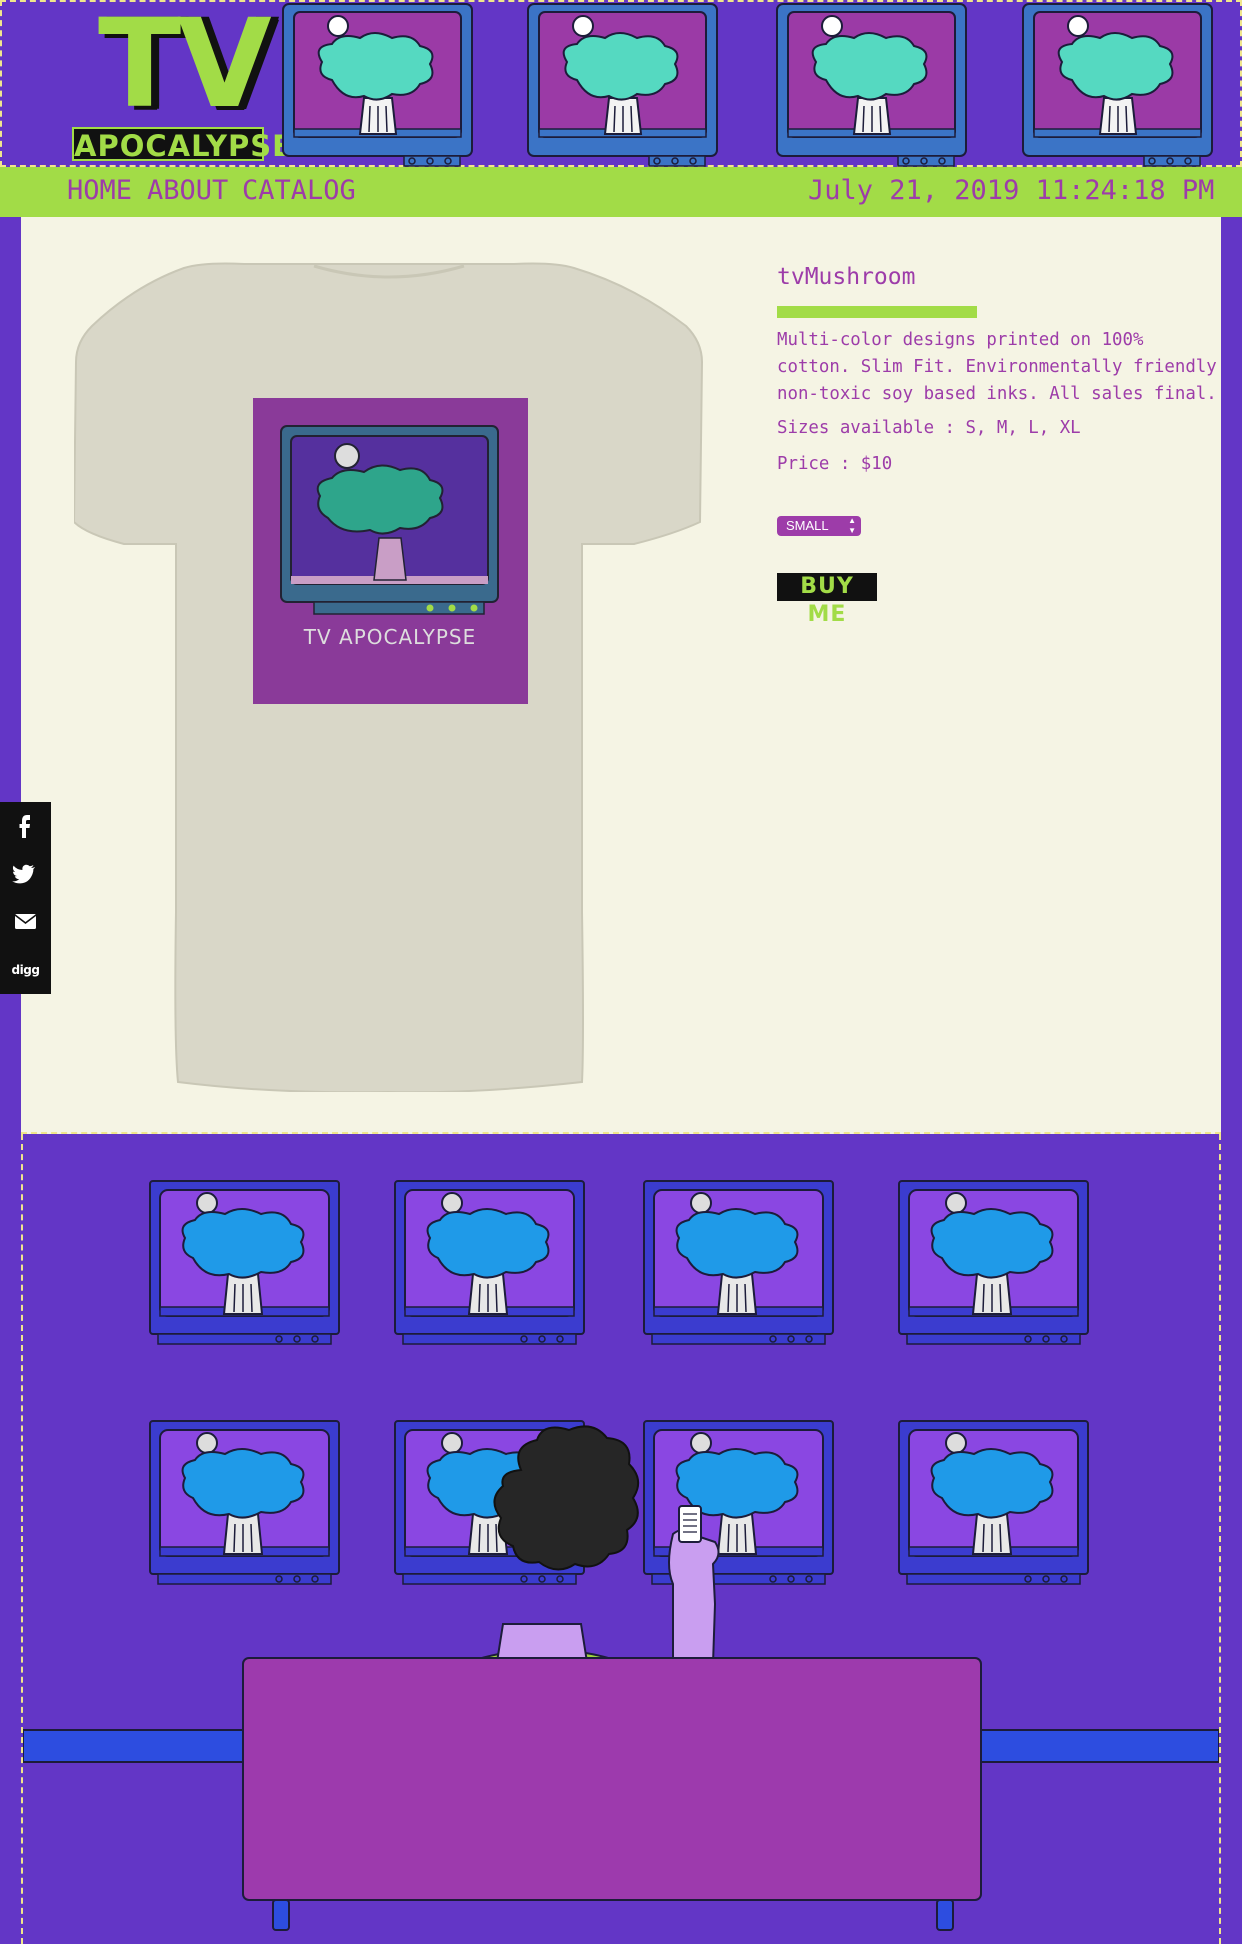 The width and height of the screenshot is (1242, 1944). What do you see at coordinates (25, 826) in the screenshot?
I see `facebook-icon` at bounding box center [25, 826].